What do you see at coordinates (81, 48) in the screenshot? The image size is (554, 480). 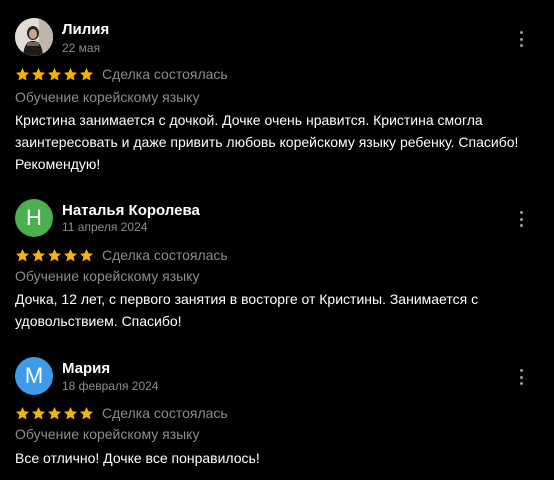 I see `review-date: 22 мая` at bounding box center [81, 48].